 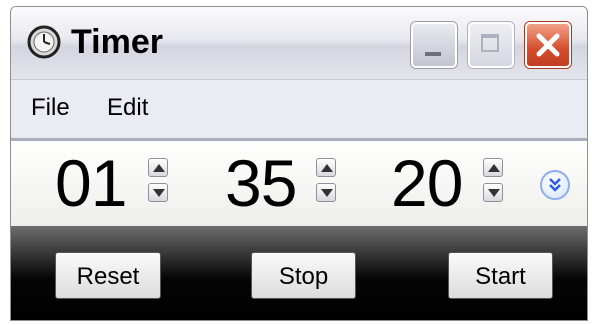 I want to click on expand-button, so click(x=555, y=185).